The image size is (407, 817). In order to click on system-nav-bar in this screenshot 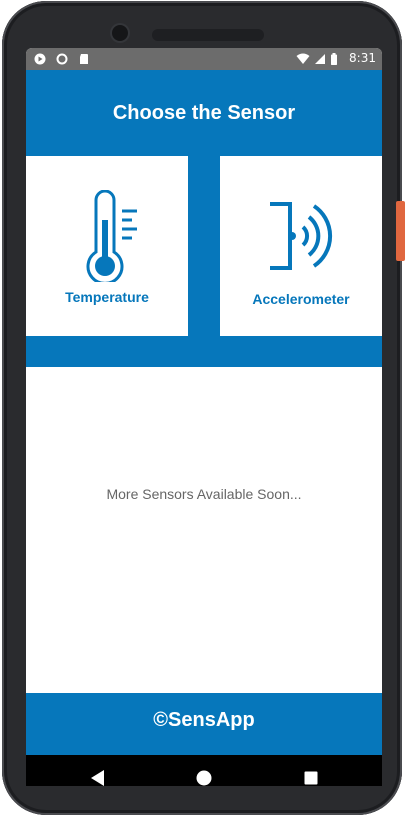, I will do `click(204, 770)`.